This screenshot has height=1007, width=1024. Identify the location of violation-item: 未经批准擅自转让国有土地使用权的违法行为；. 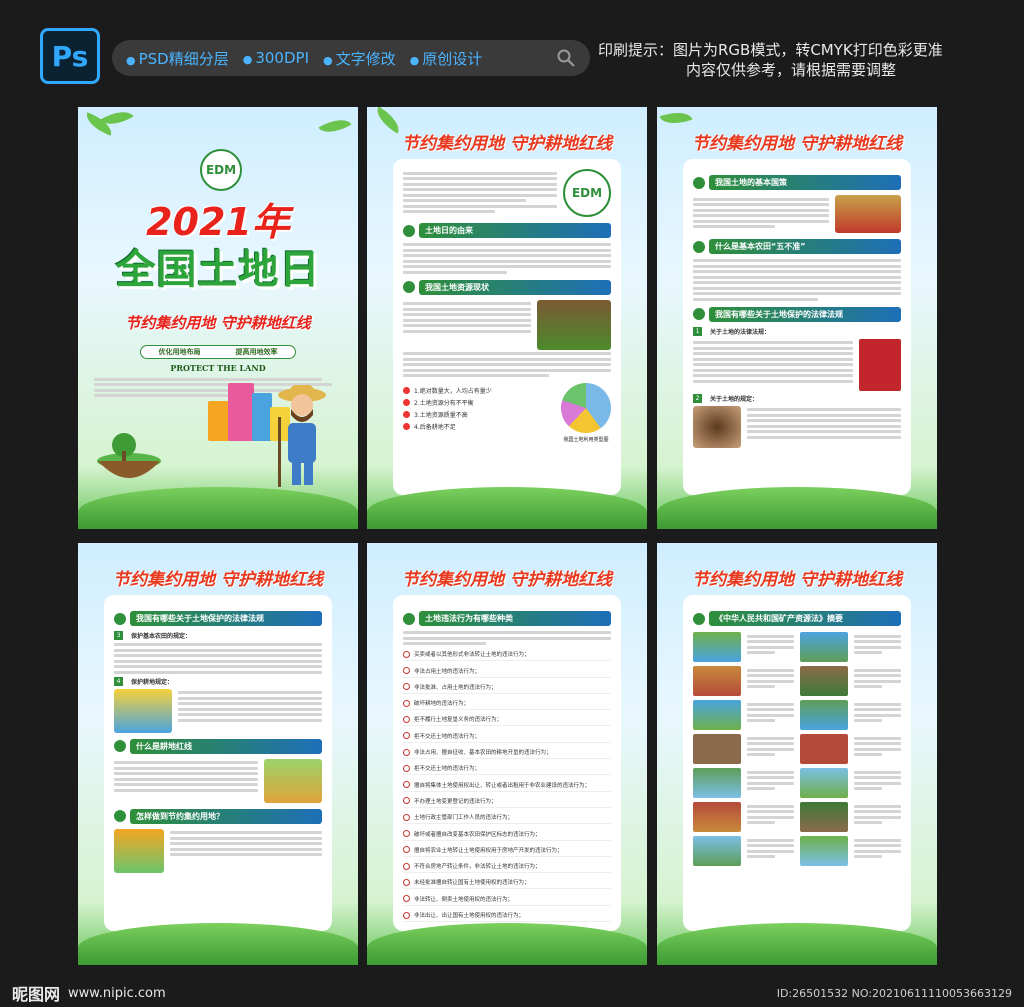
(507, 884).